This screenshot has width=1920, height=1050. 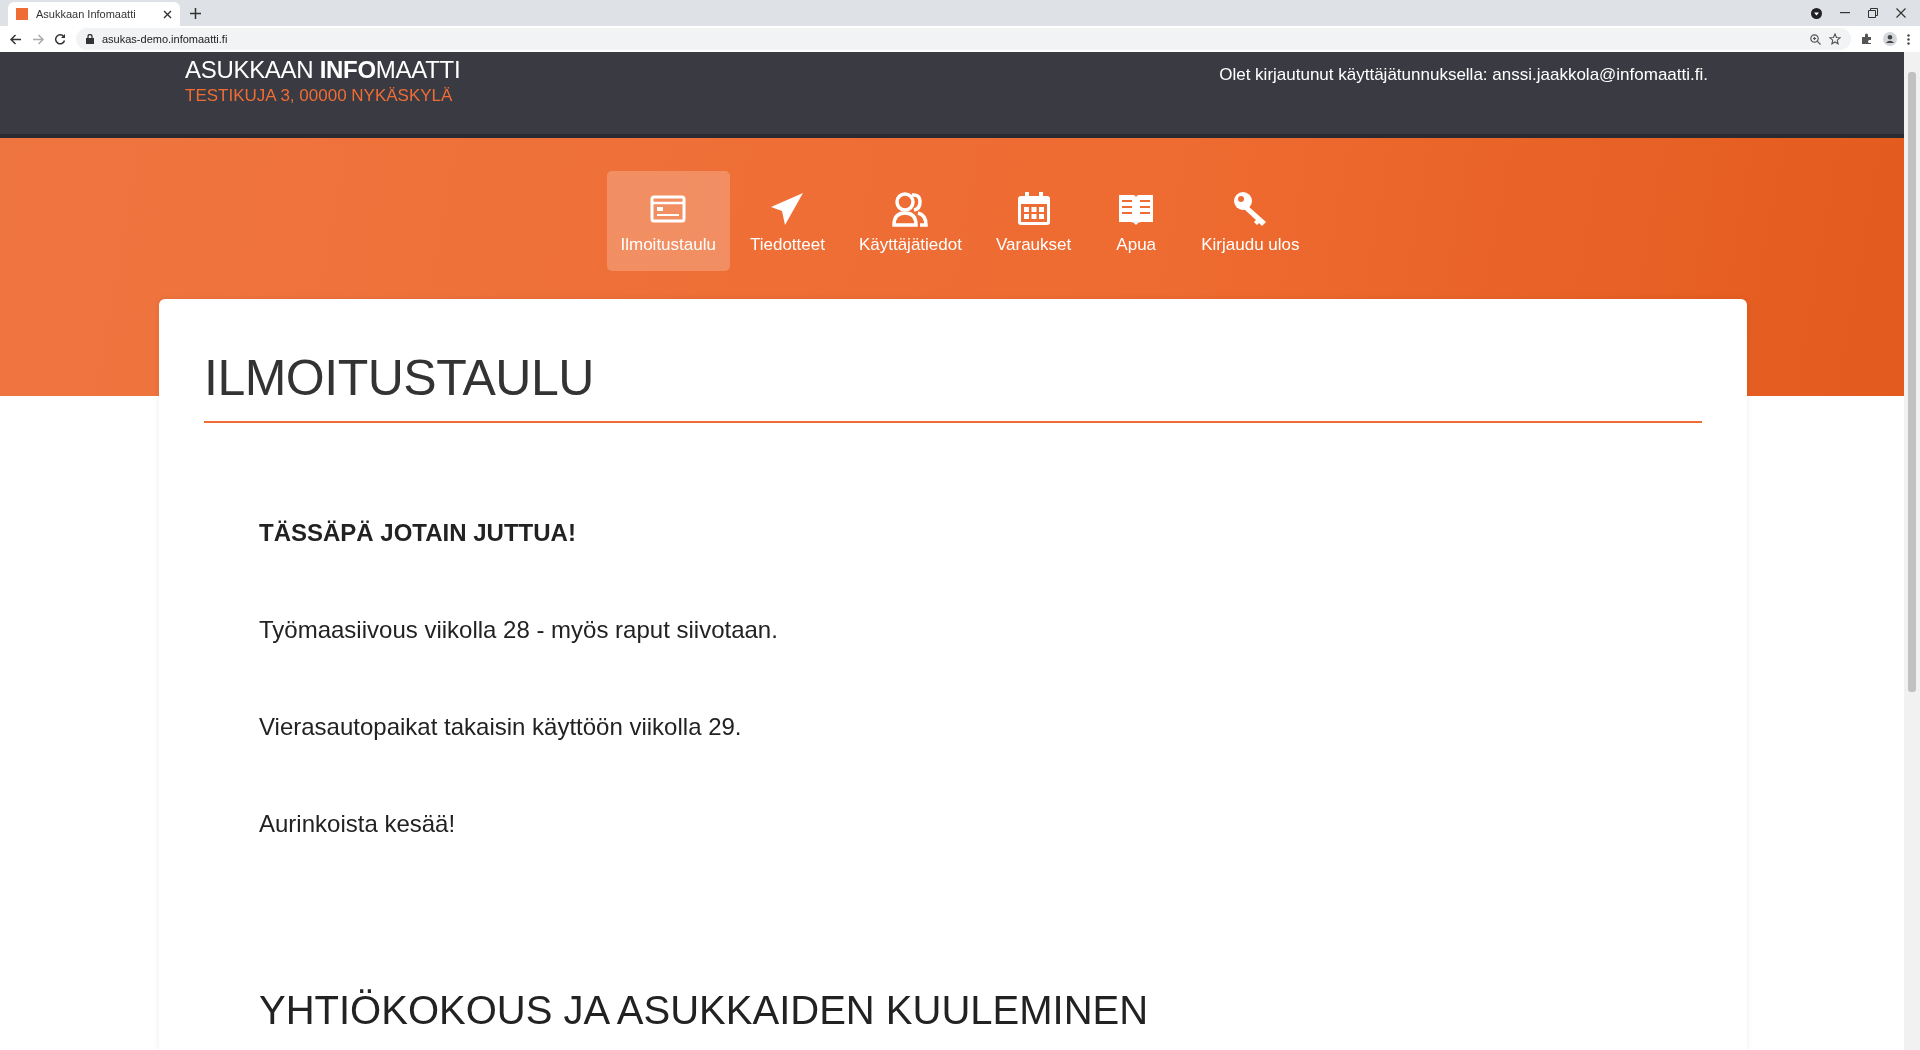 What do you see at coordinates (195, 13) in the screenshot?
I see `new-tab-icon` at bounding box center [195, 13].